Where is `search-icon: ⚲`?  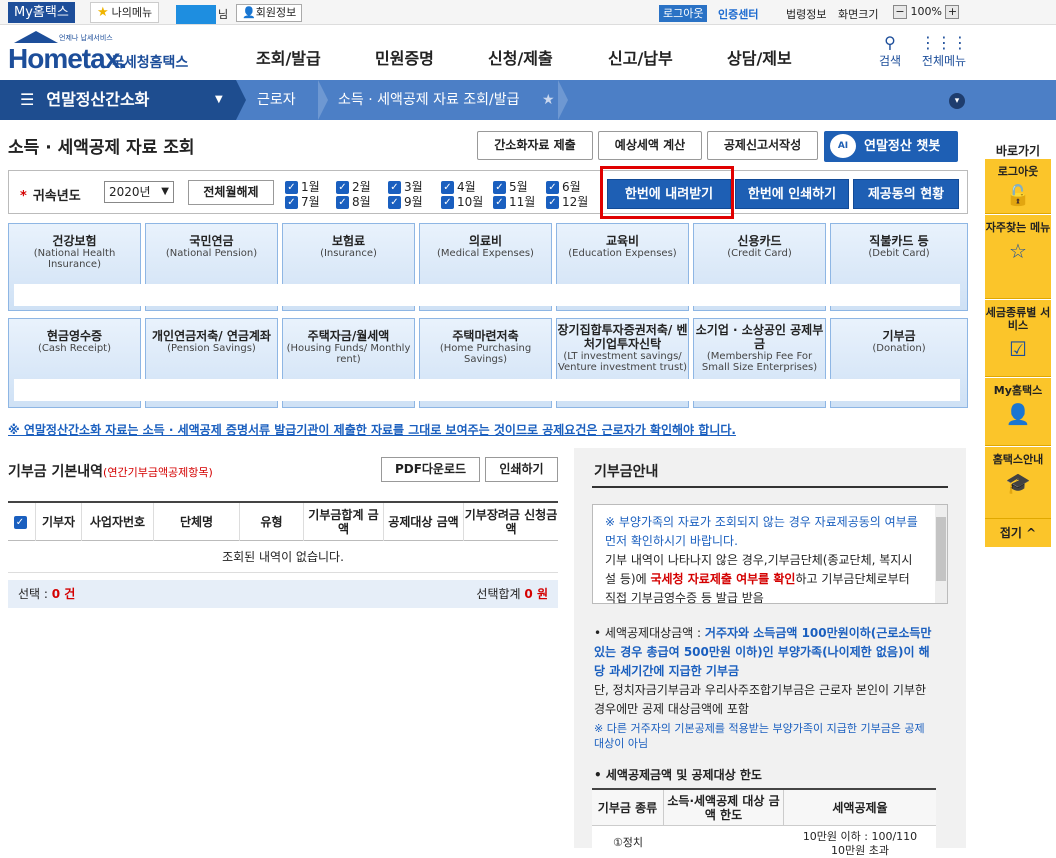
search-icon: ⚲ is located at coordinates (890, 42).